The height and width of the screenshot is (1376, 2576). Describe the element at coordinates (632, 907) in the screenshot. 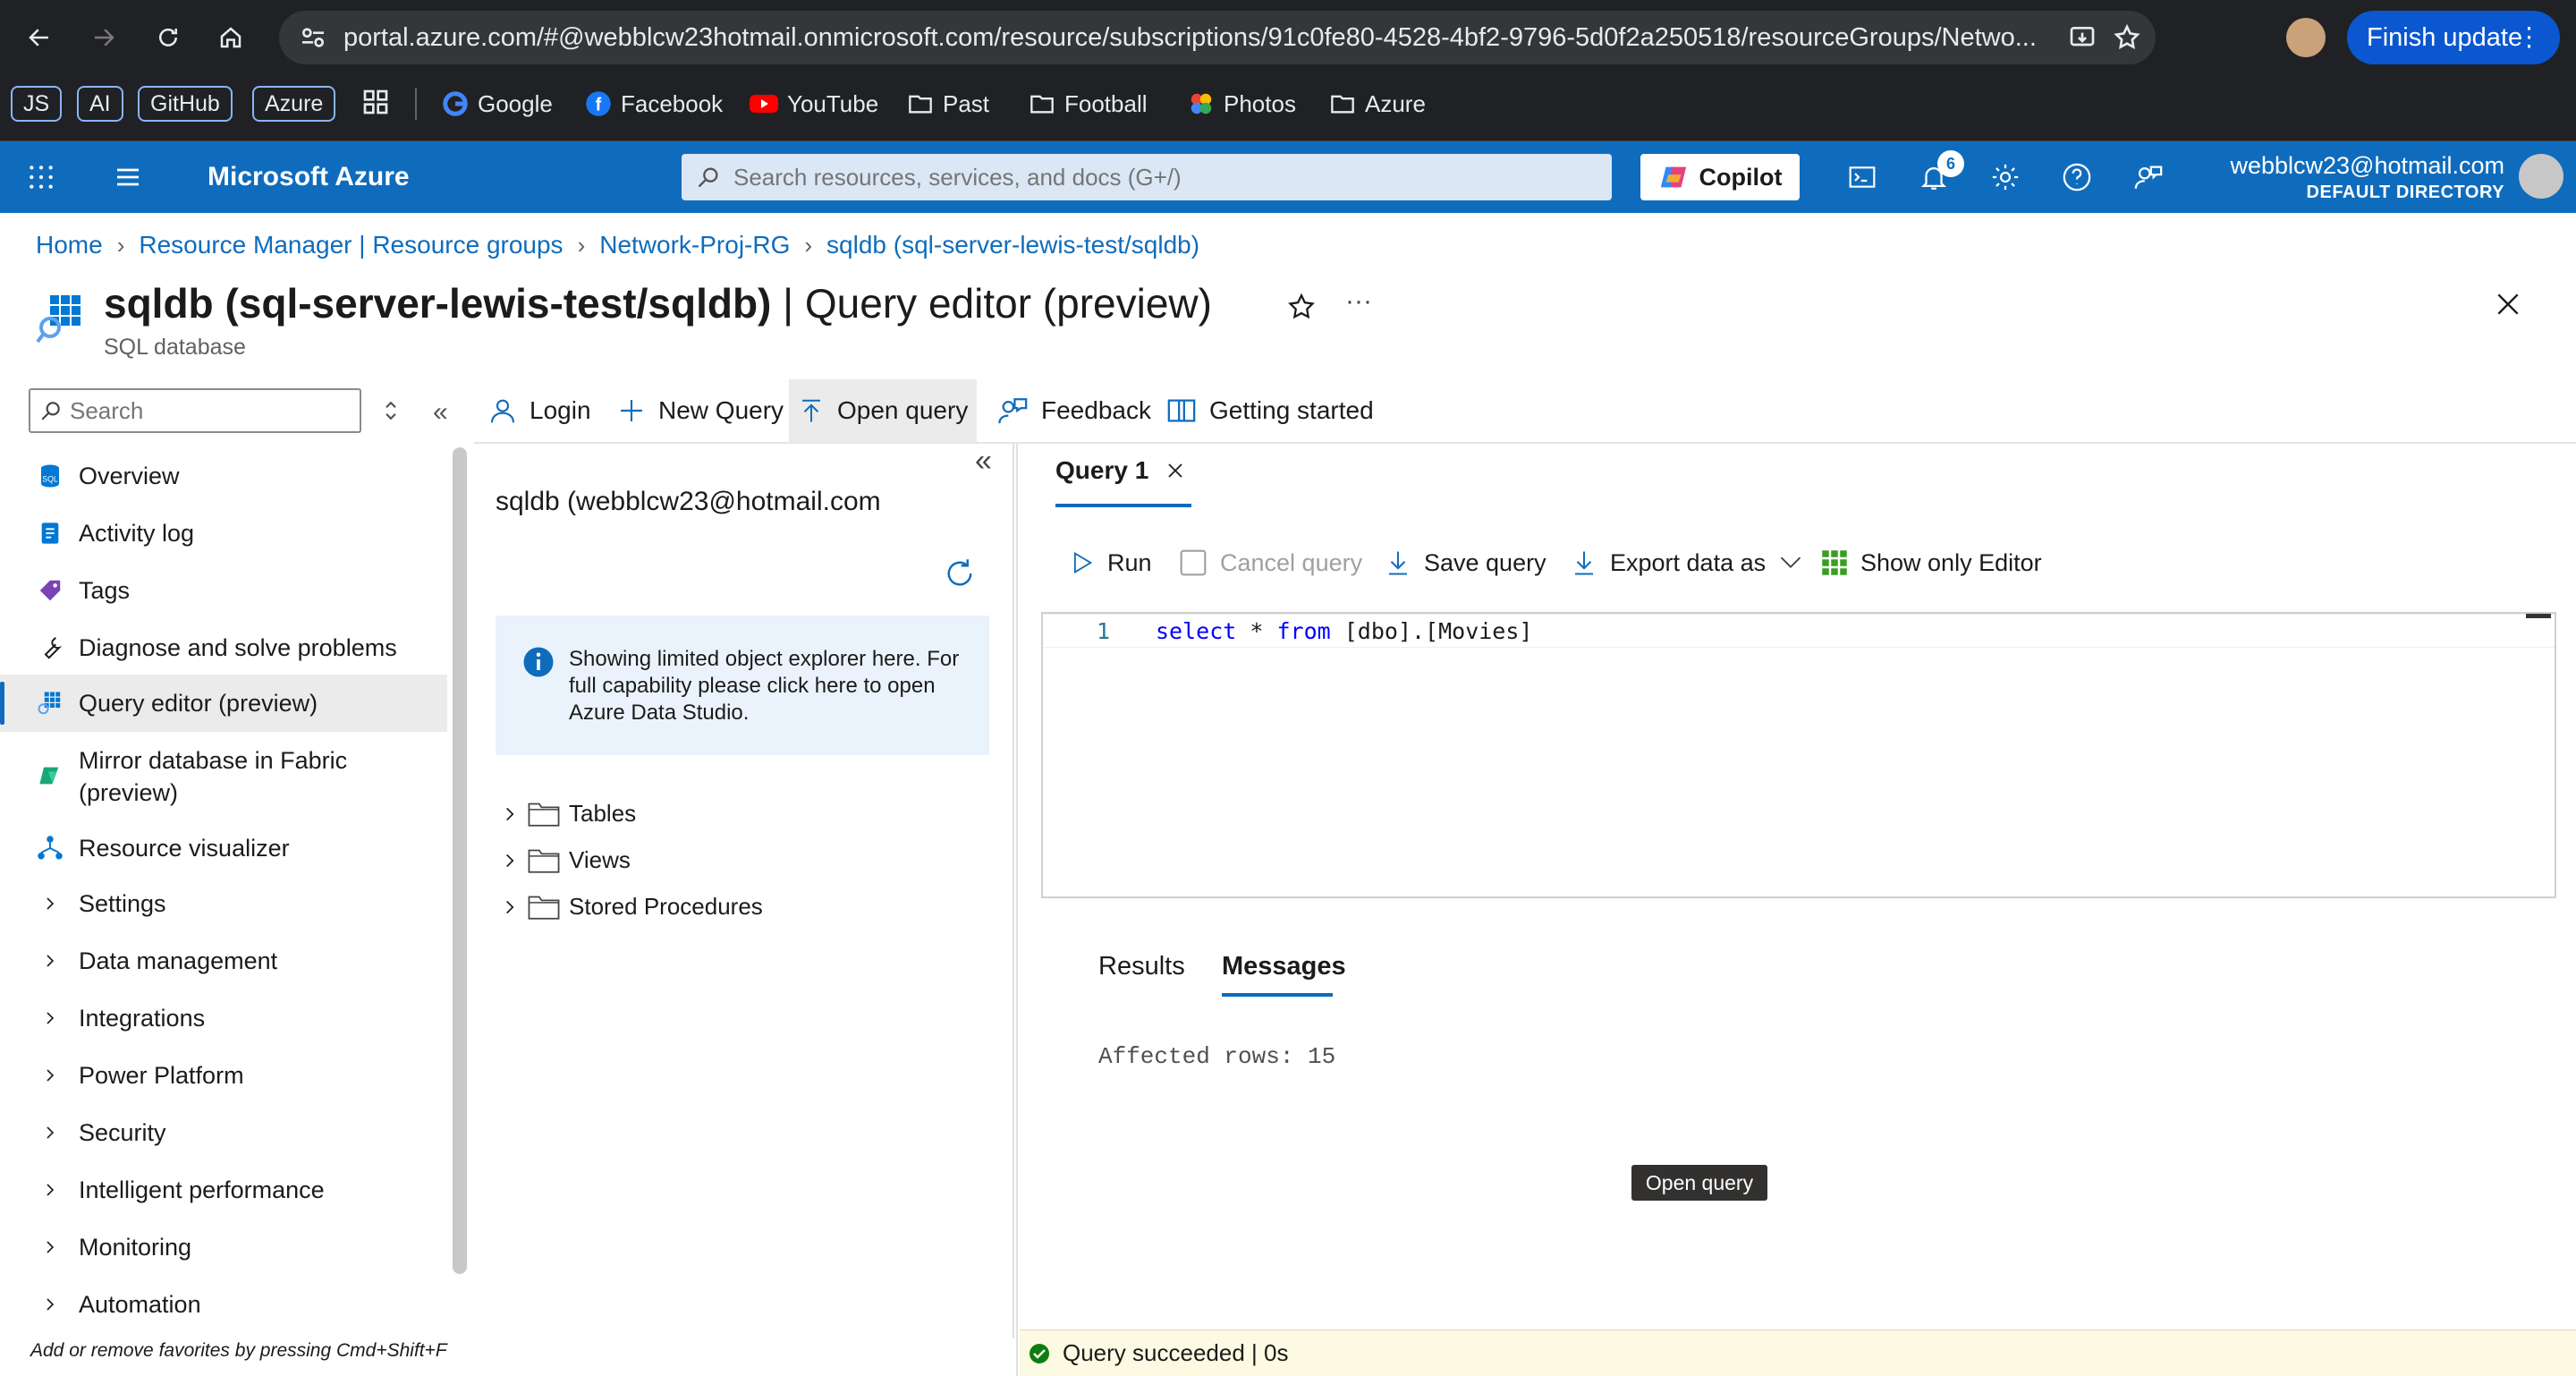

I see `tree-node-stored-procedures: Stored Procedures` at that location.